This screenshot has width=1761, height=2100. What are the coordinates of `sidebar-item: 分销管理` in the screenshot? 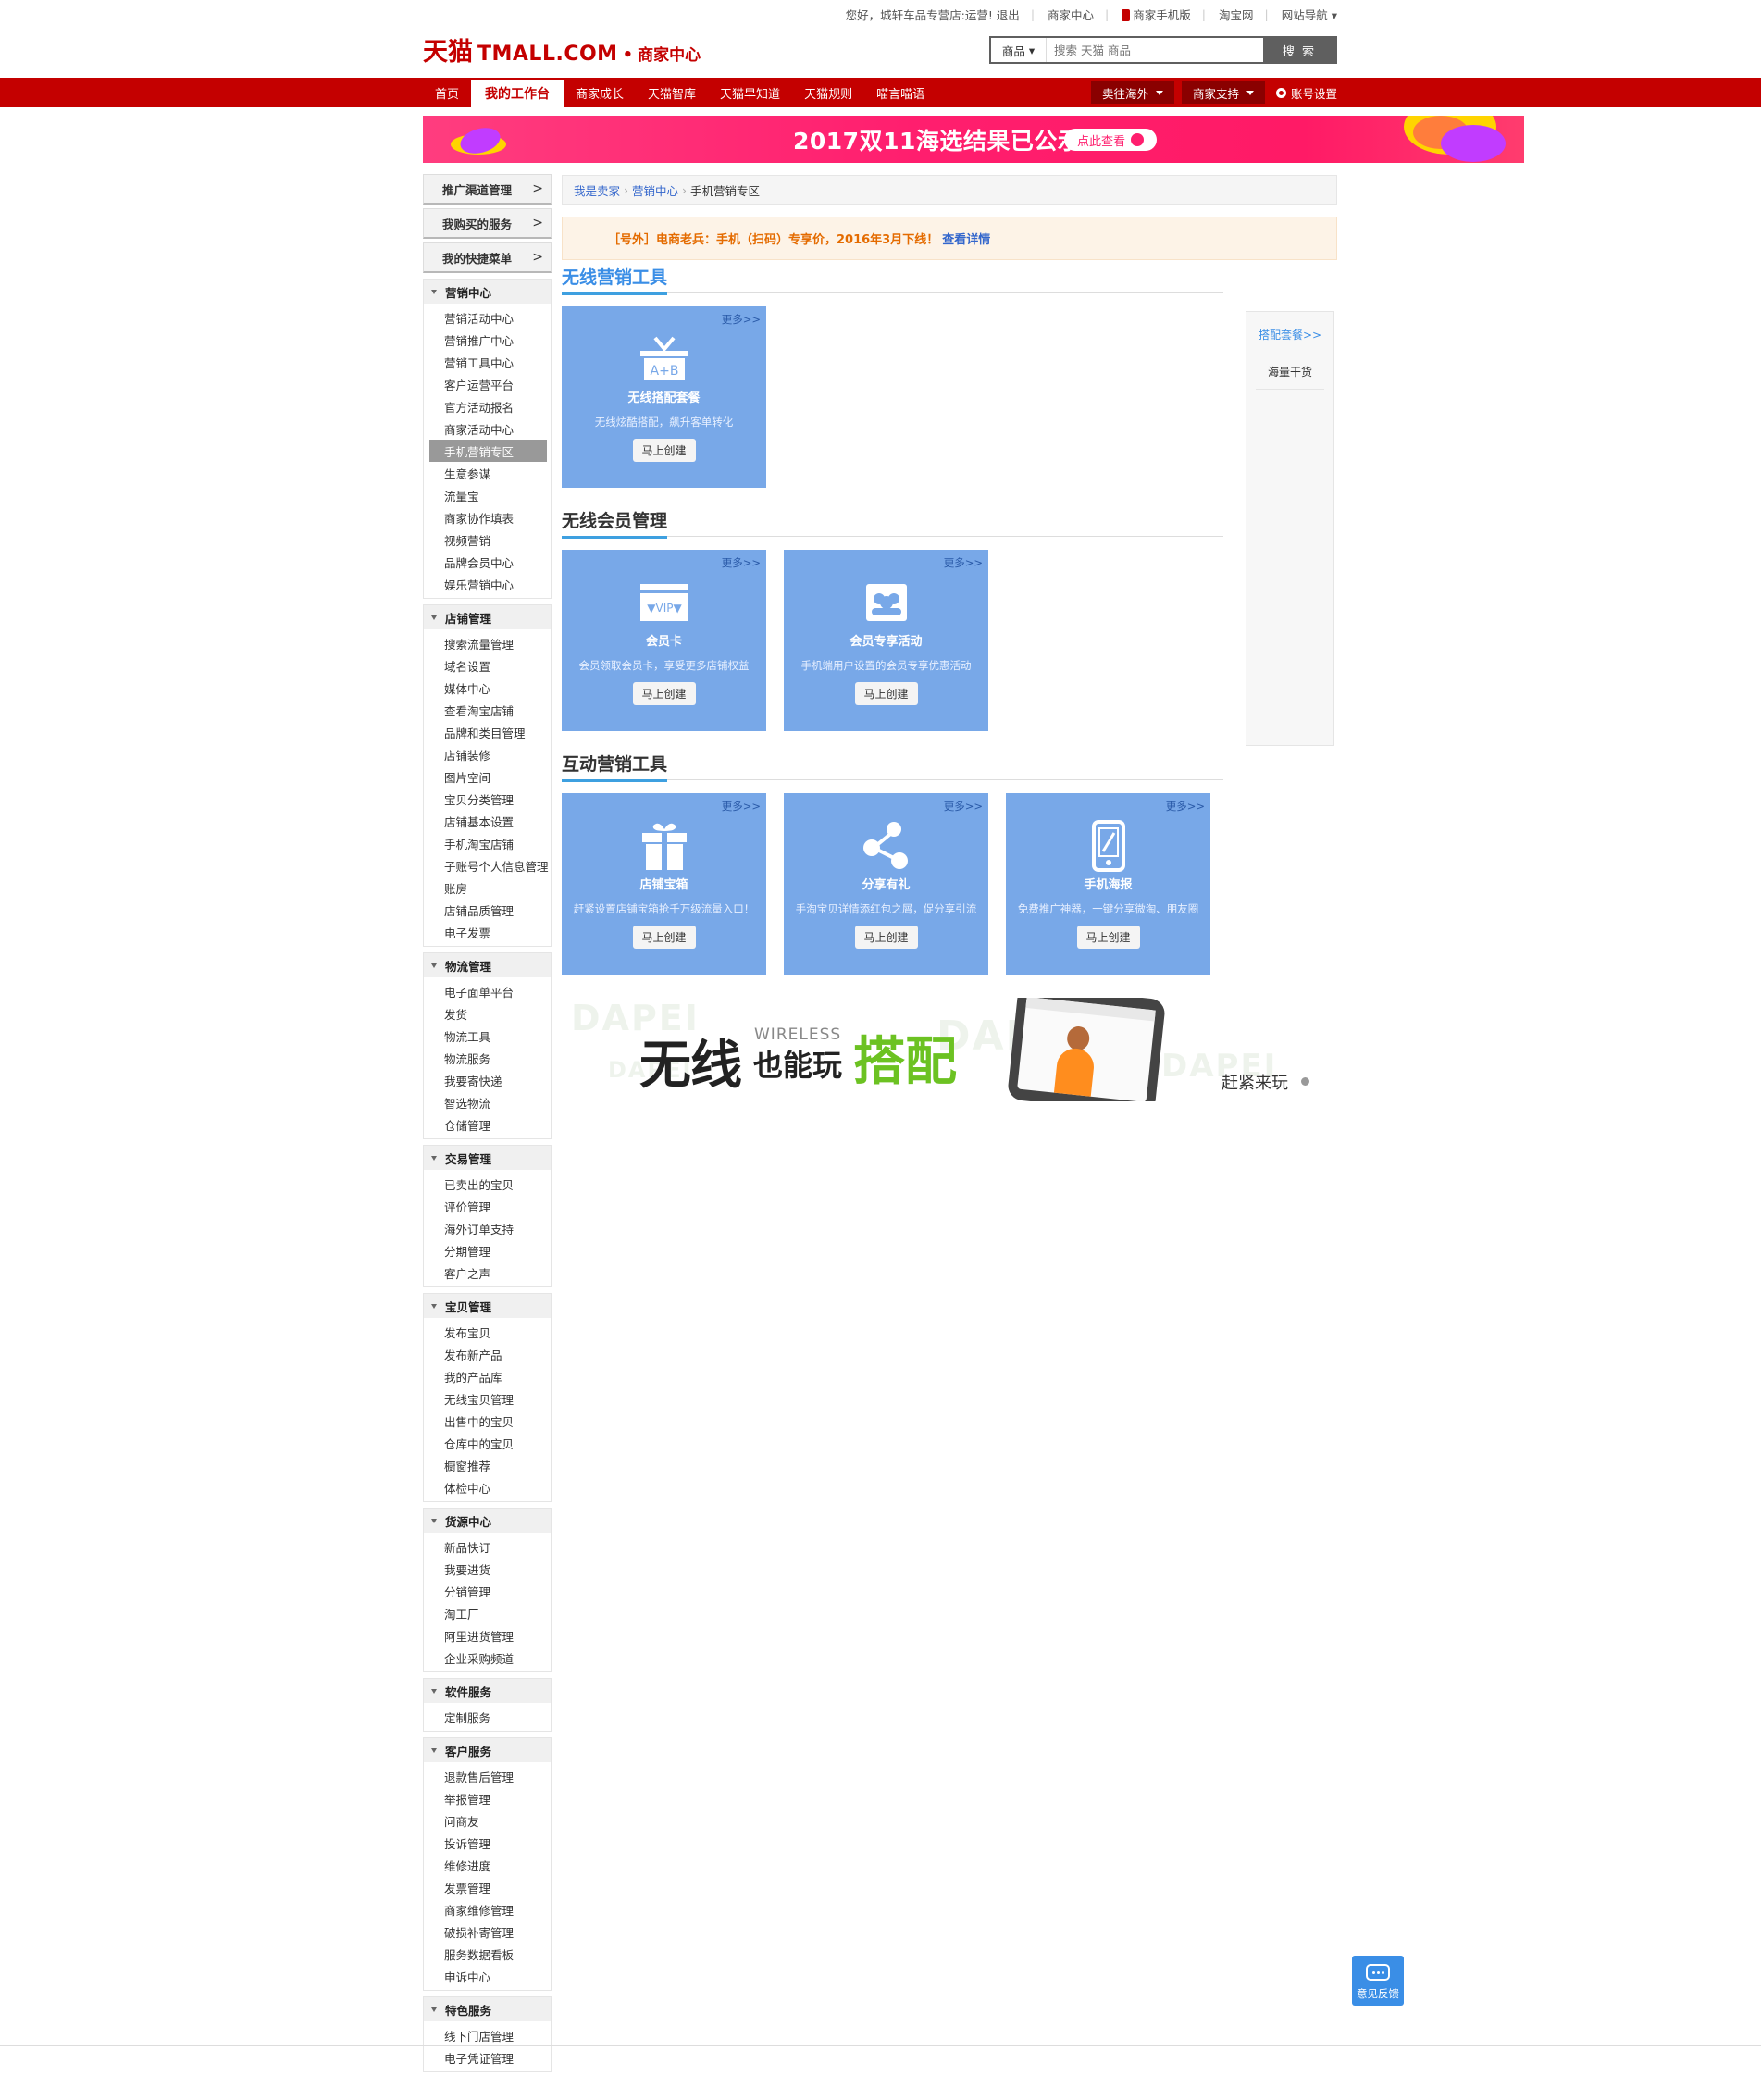 It's located at (487, 1591).